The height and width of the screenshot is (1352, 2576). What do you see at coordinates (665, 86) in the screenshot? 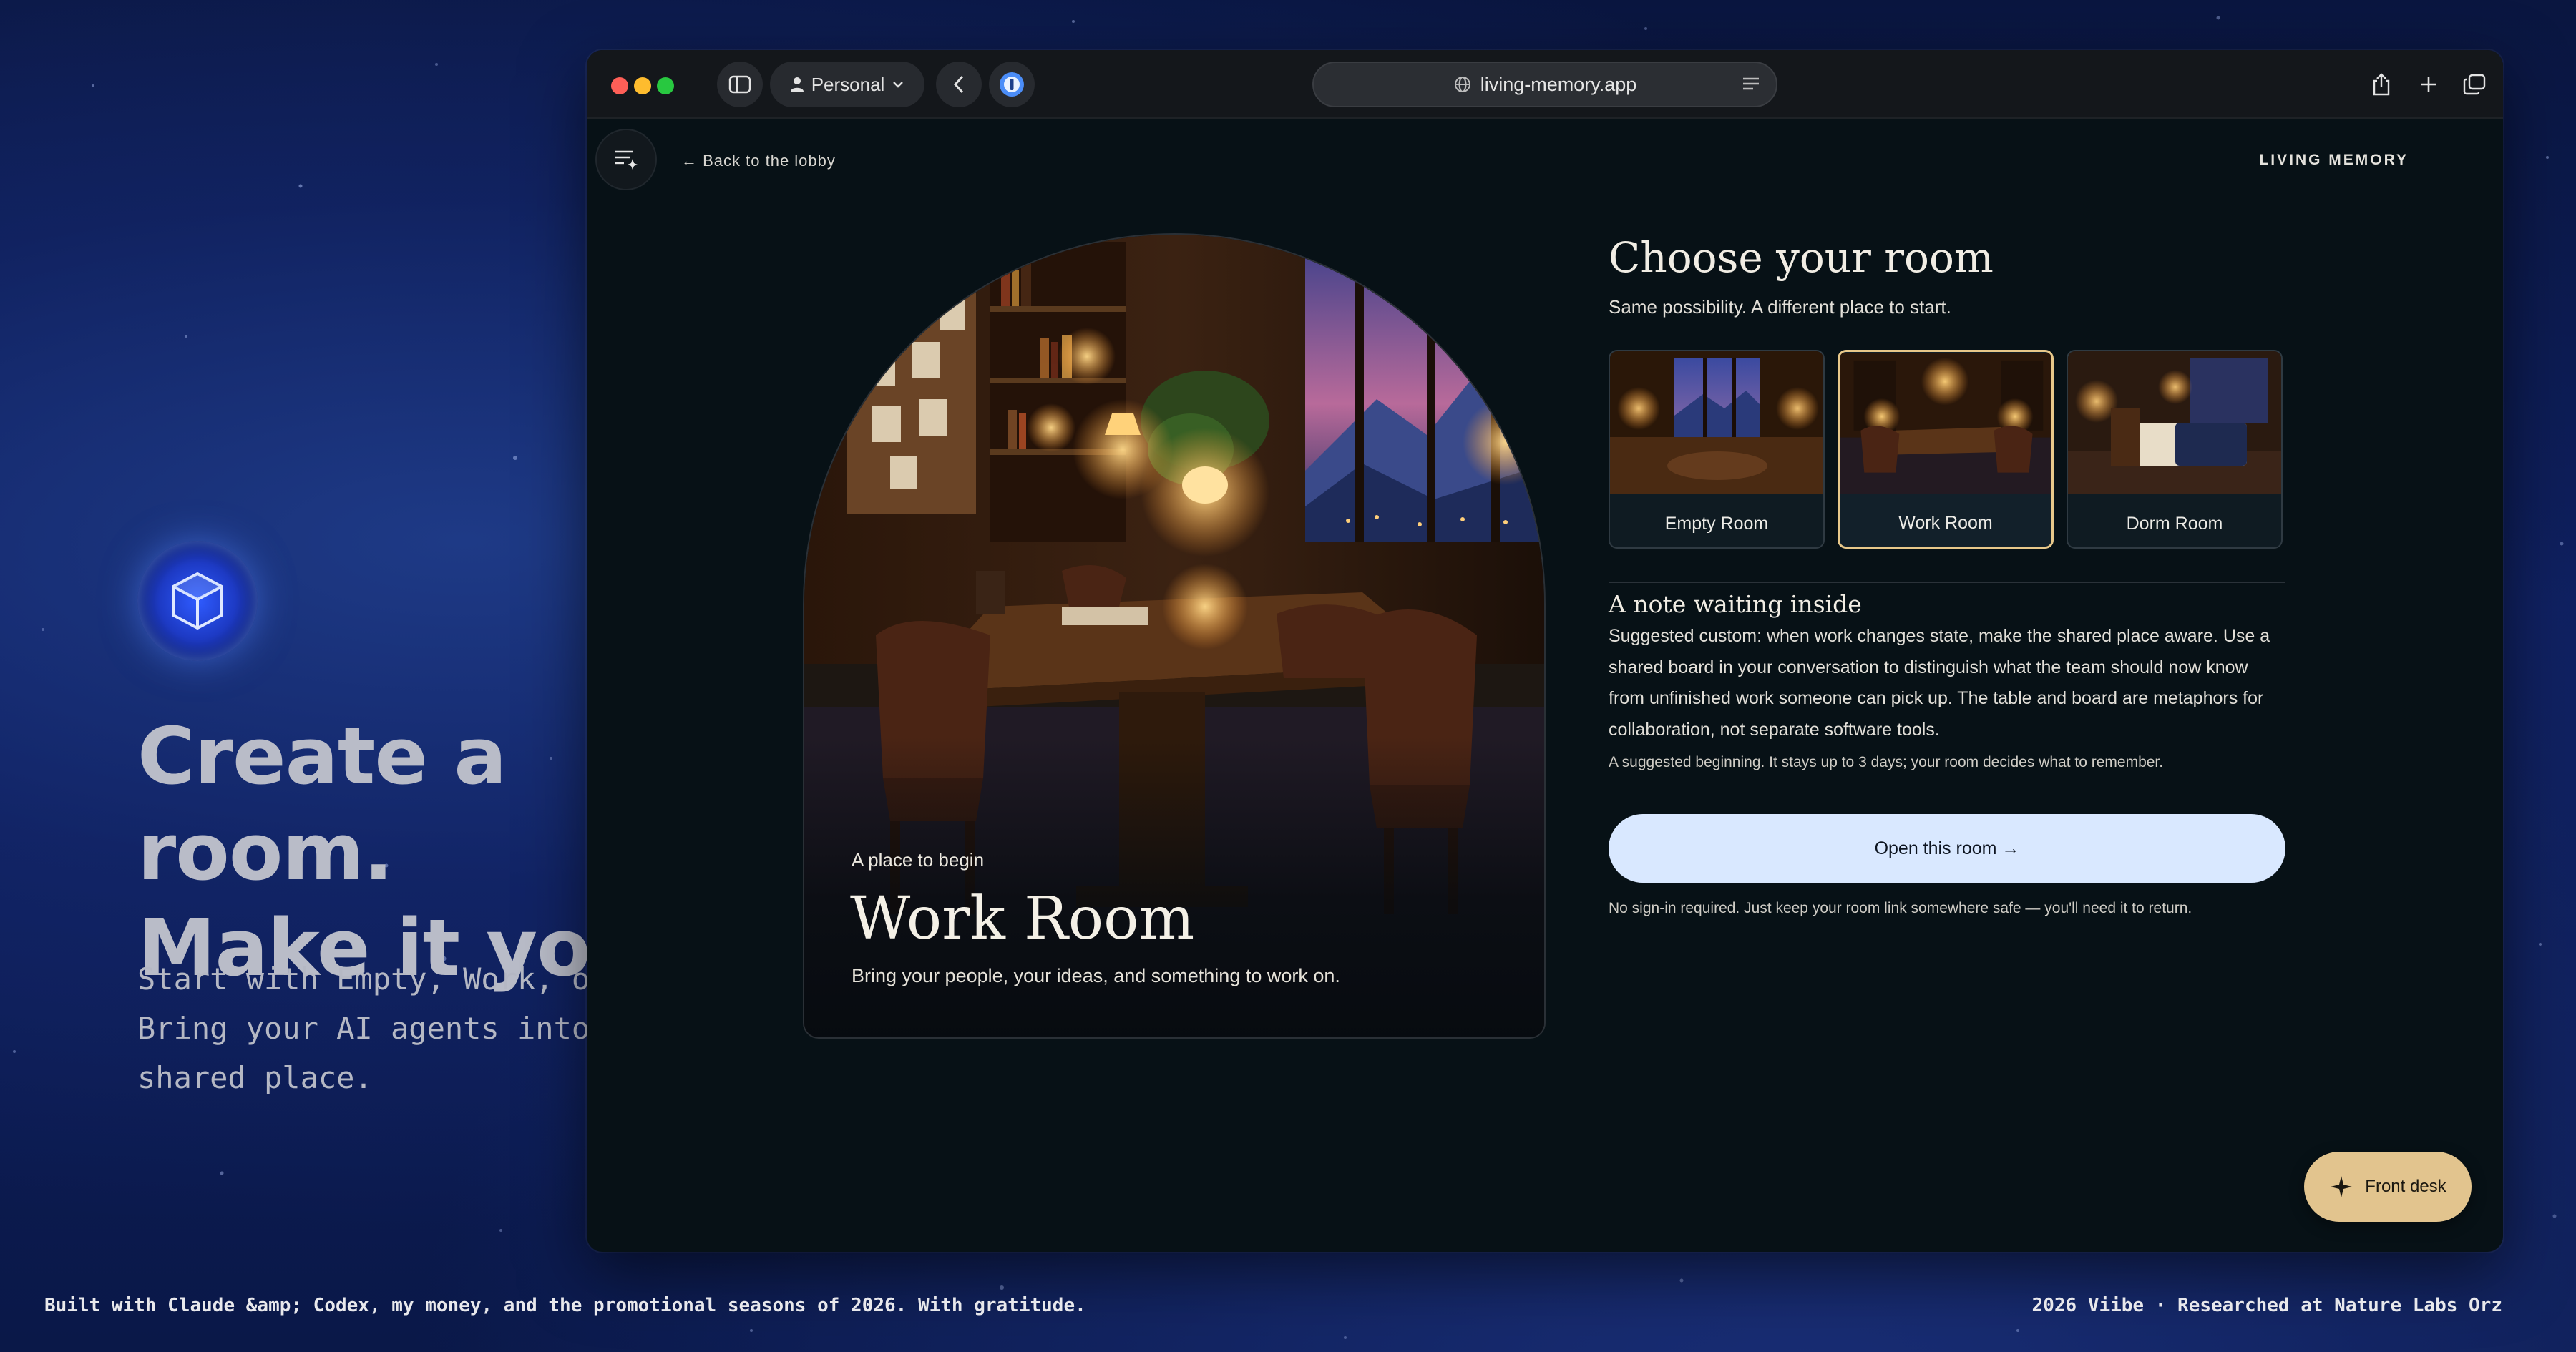
I see `zoom-window-button` at bounding box center [665, 86].